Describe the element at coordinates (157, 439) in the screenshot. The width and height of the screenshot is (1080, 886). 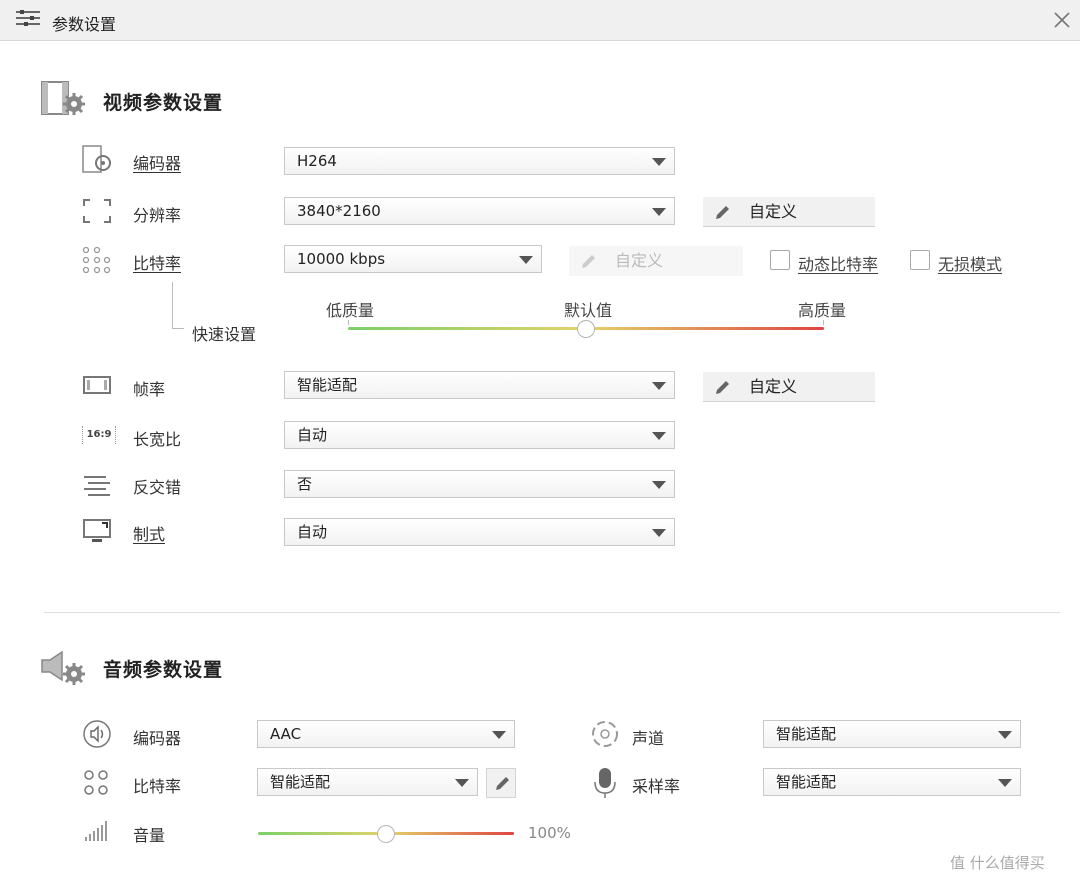
I see `aspect-ratio-label: 长宽比` at that location.